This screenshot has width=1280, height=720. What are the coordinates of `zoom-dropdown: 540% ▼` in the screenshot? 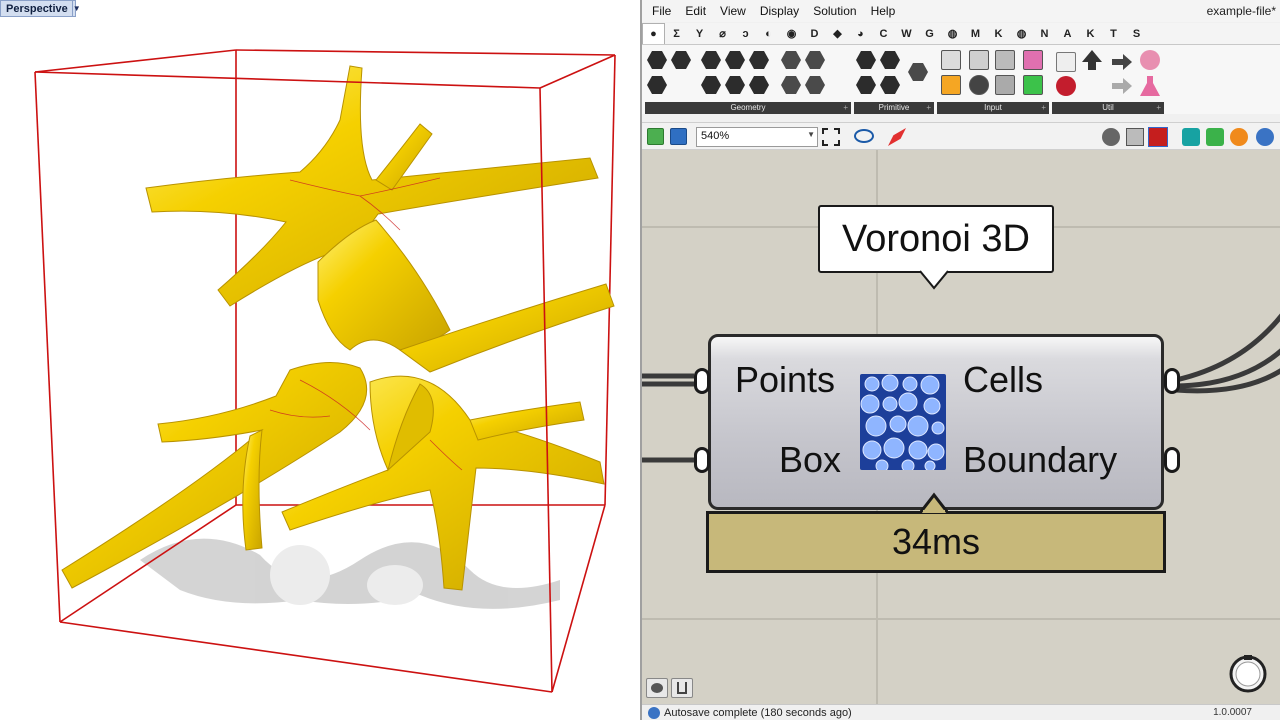 It's located at (757, 137).